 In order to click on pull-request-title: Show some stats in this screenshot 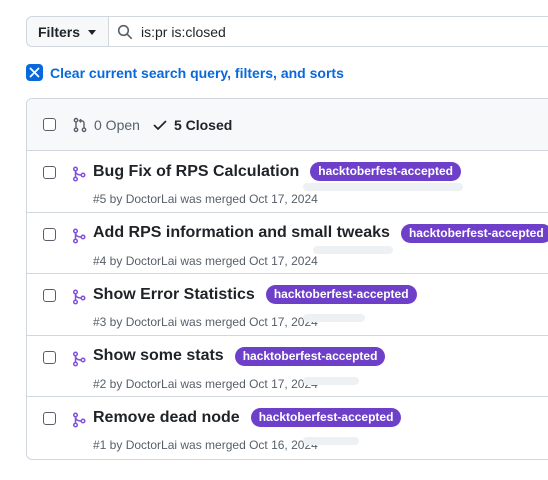, I will do `click(158, 356)`.